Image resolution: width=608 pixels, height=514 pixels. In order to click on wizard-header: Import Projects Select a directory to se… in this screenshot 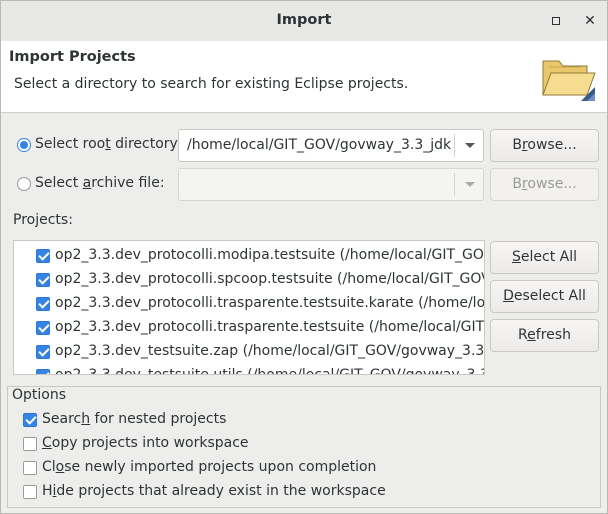, I will do `click(304, 77)`.